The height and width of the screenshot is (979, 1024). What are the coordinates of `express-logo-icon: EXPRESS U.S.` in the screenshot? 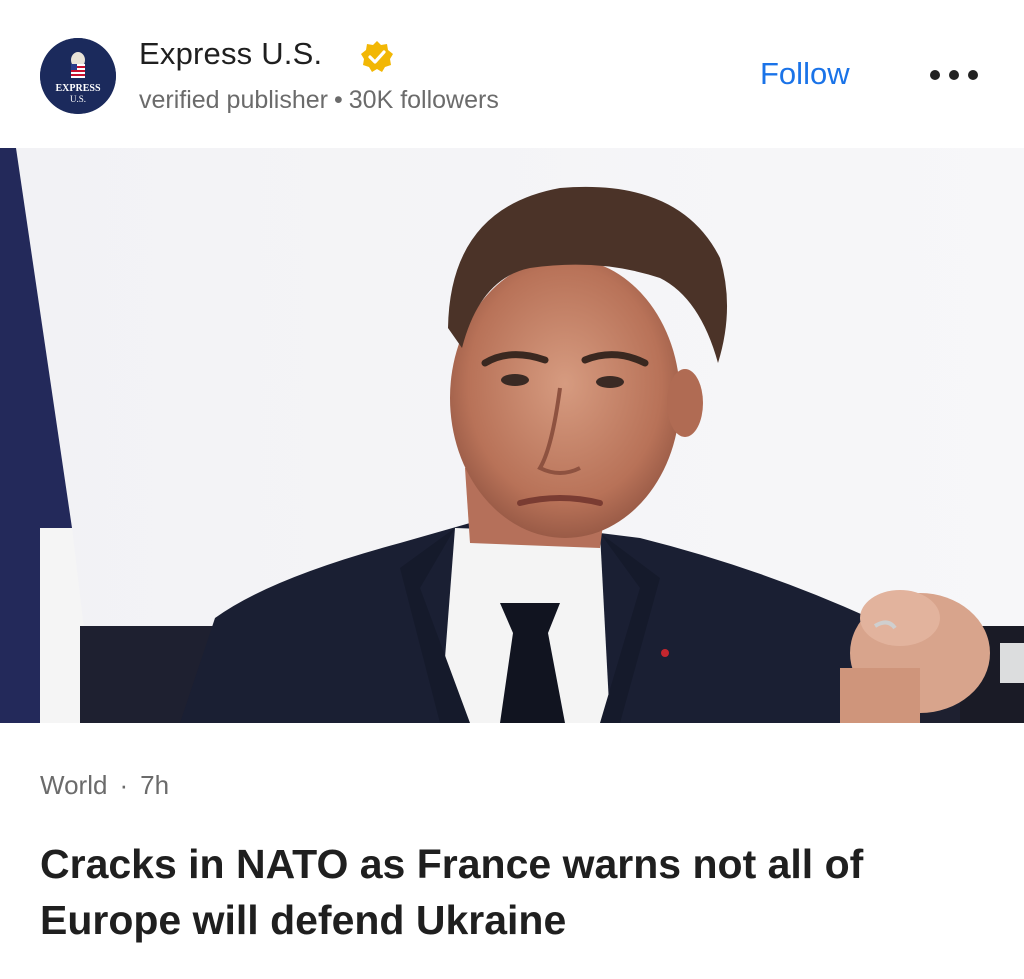 It's located at (78, 76).